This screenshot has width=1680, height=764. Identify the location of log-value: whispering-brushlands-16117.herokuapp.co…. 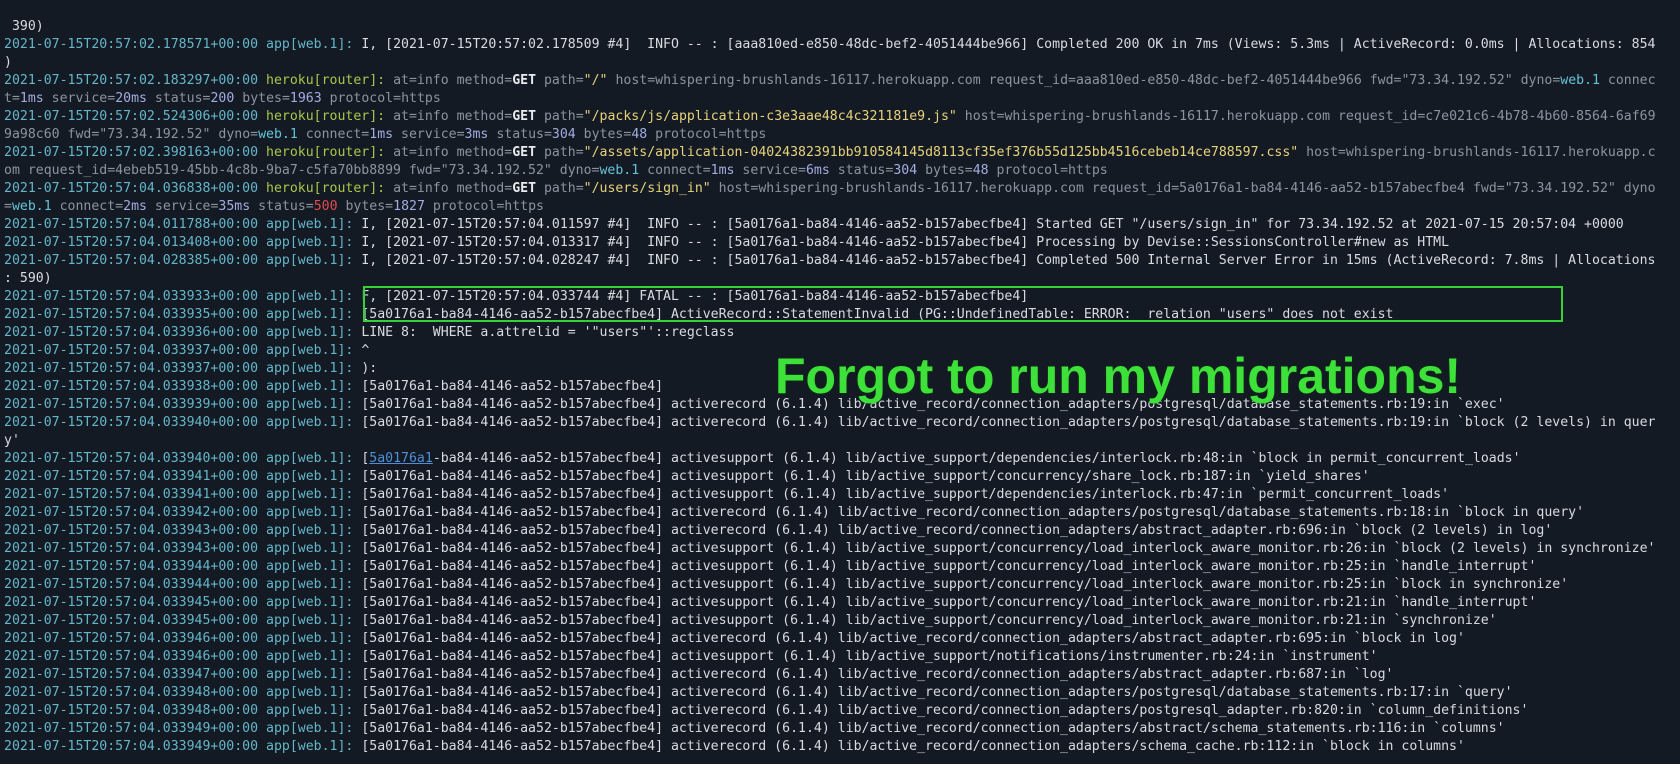
(1167, 116).